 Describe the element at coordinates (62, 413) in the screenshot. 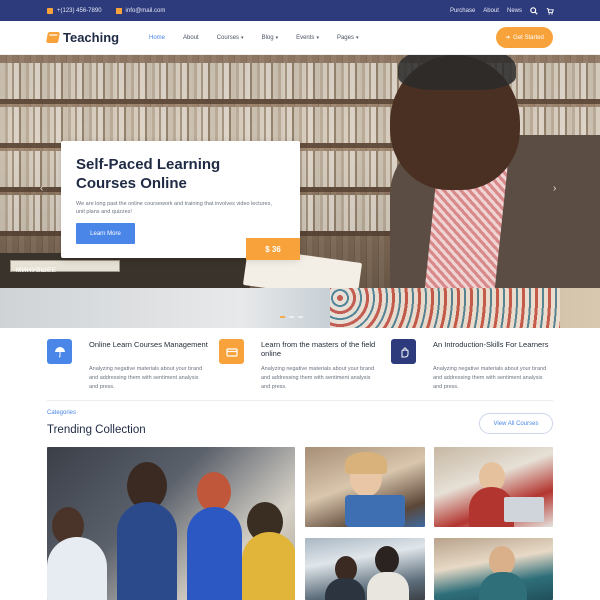

I see `category-label: Categories` at that location.